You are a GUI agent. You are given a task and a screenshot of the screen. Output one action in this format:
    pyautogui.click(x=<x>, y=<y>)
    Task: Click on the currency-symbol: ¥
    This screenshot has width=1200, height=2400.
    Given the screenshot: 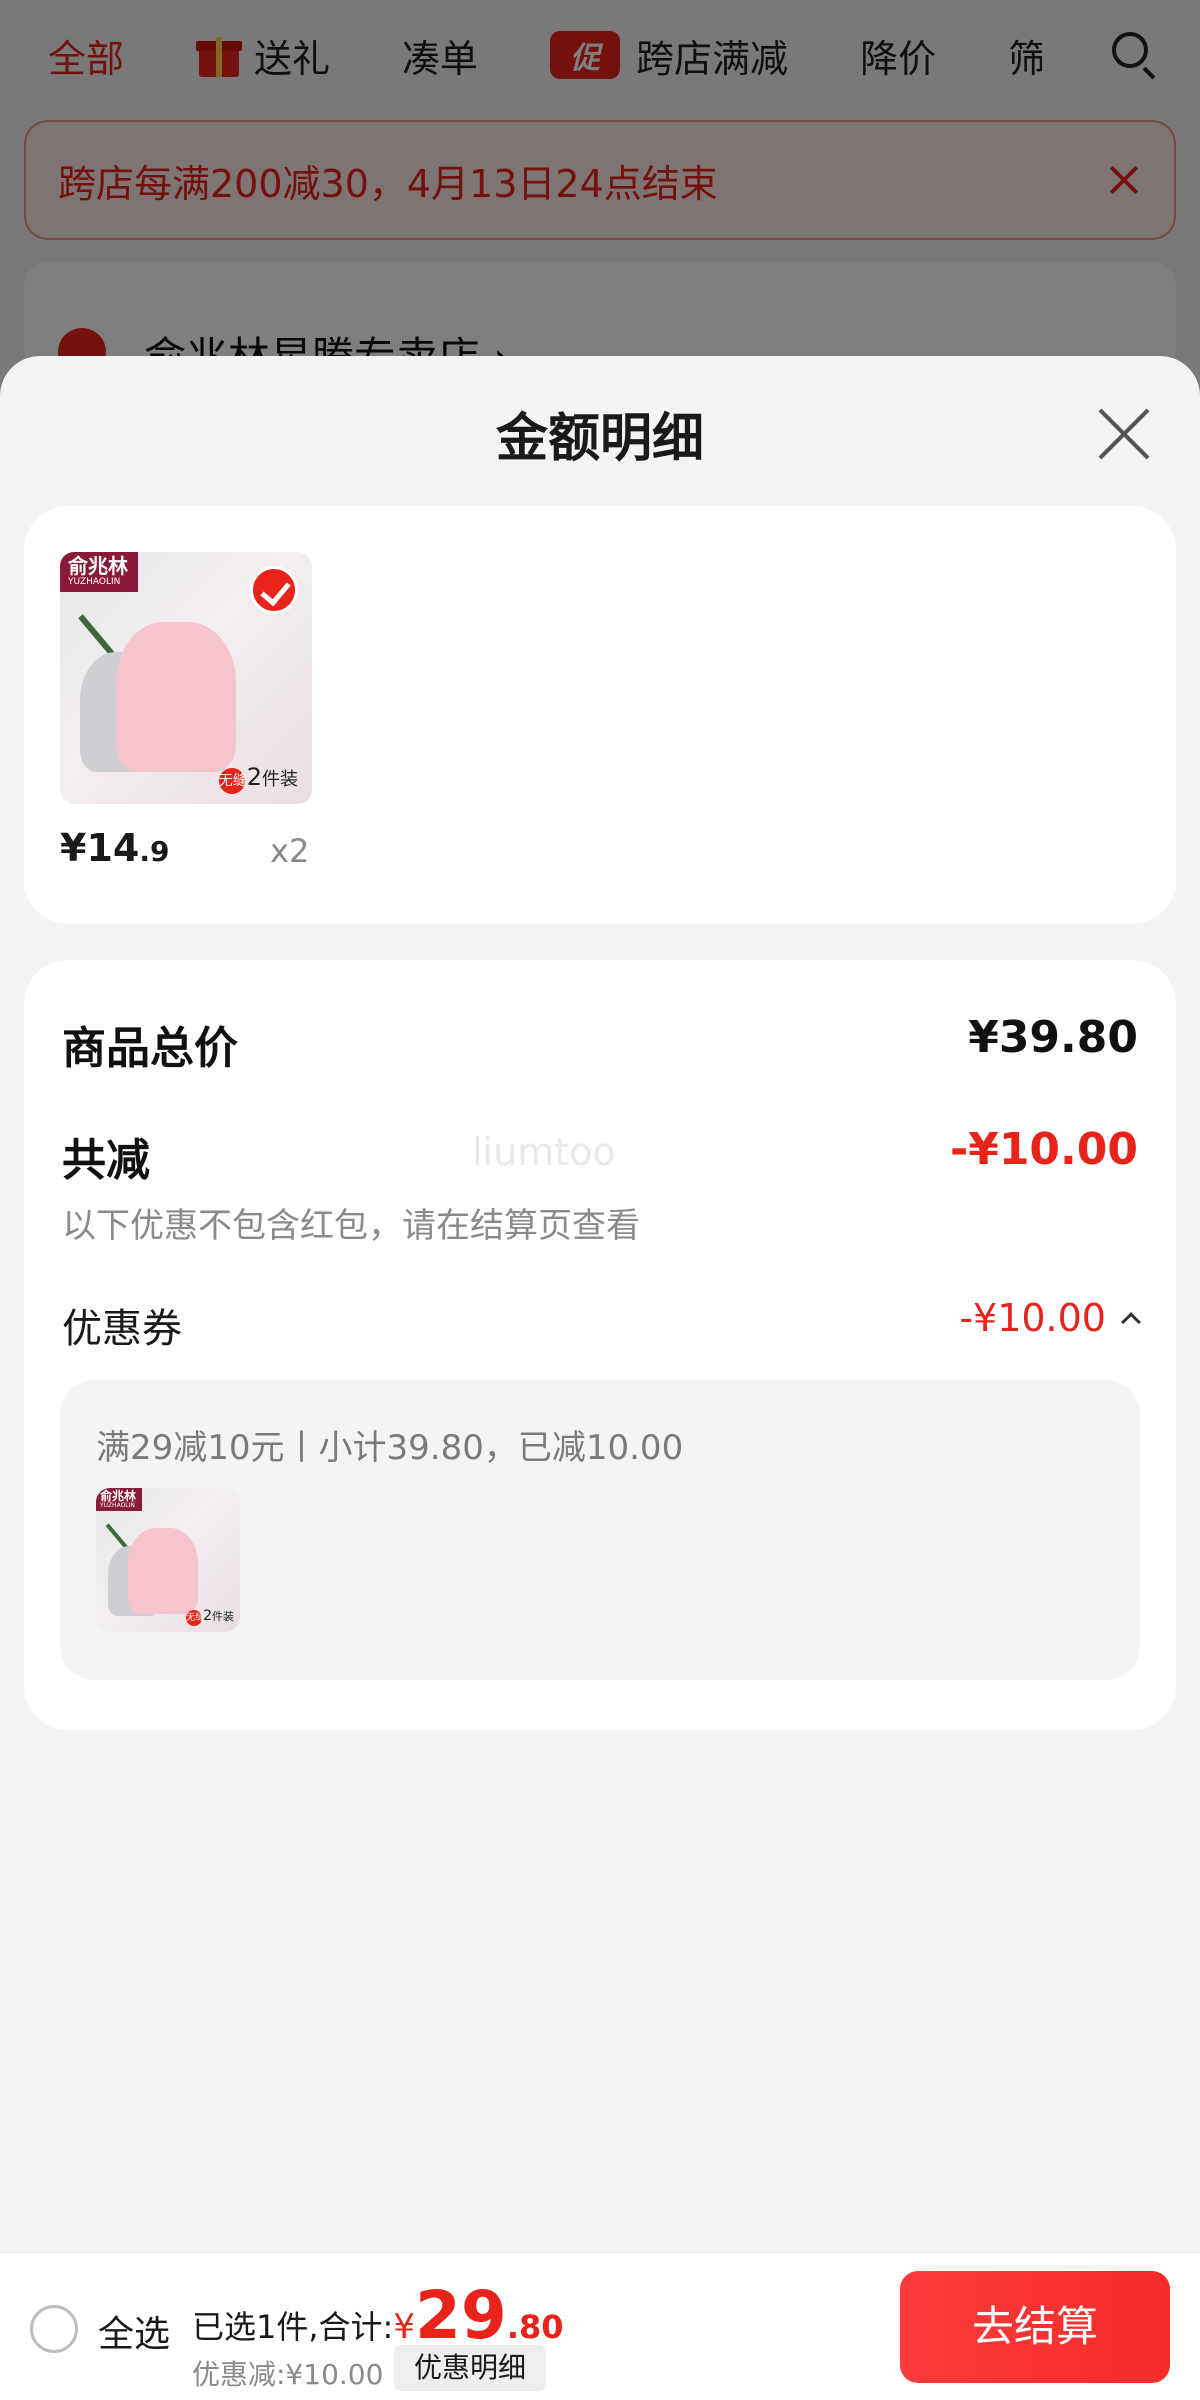 What is the action you would take?
    pyautogui.click(x=404, y=2327)
    